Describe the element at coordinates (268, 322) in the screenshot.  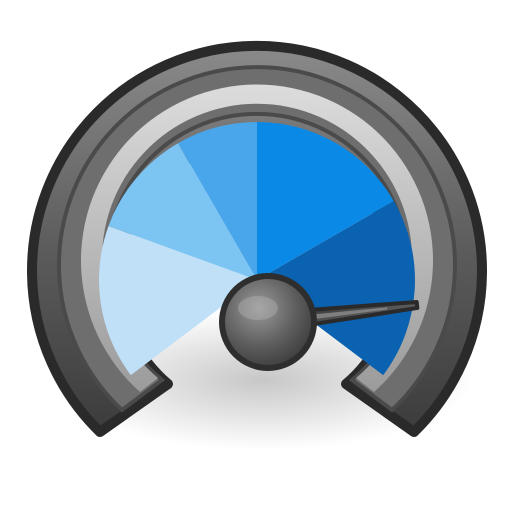
I see `gauge-hub` at that location.